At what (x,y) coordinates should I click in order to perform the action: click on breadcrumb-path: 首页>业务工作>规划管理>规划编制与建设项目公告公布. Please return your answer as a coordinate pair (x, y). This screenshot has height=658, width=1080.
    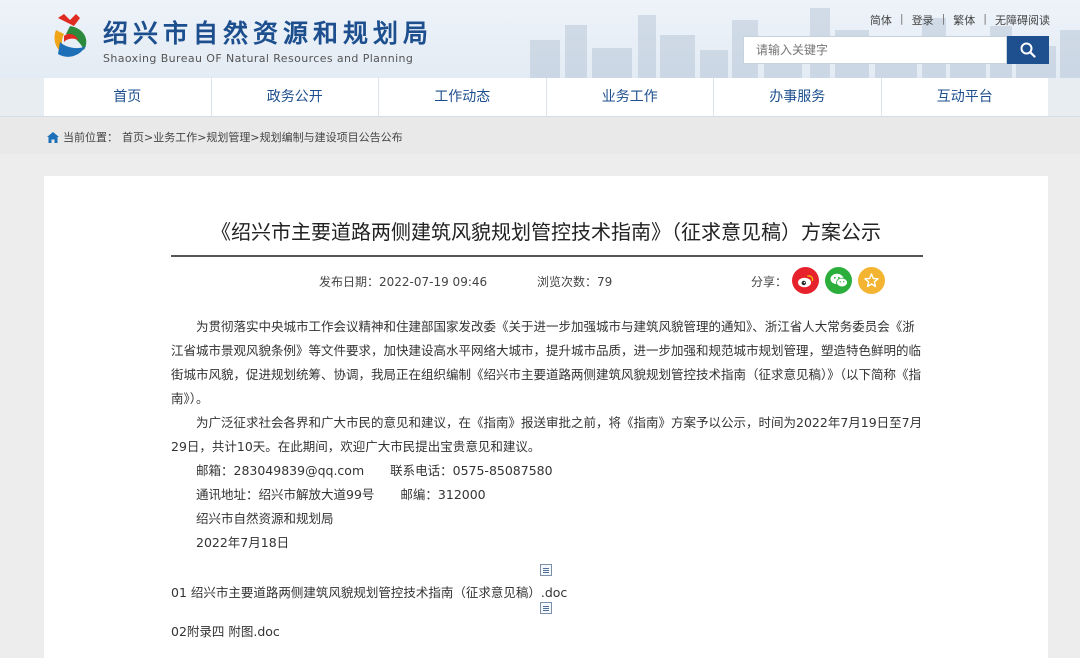
    Looking at the image, I should click on (262, 137).